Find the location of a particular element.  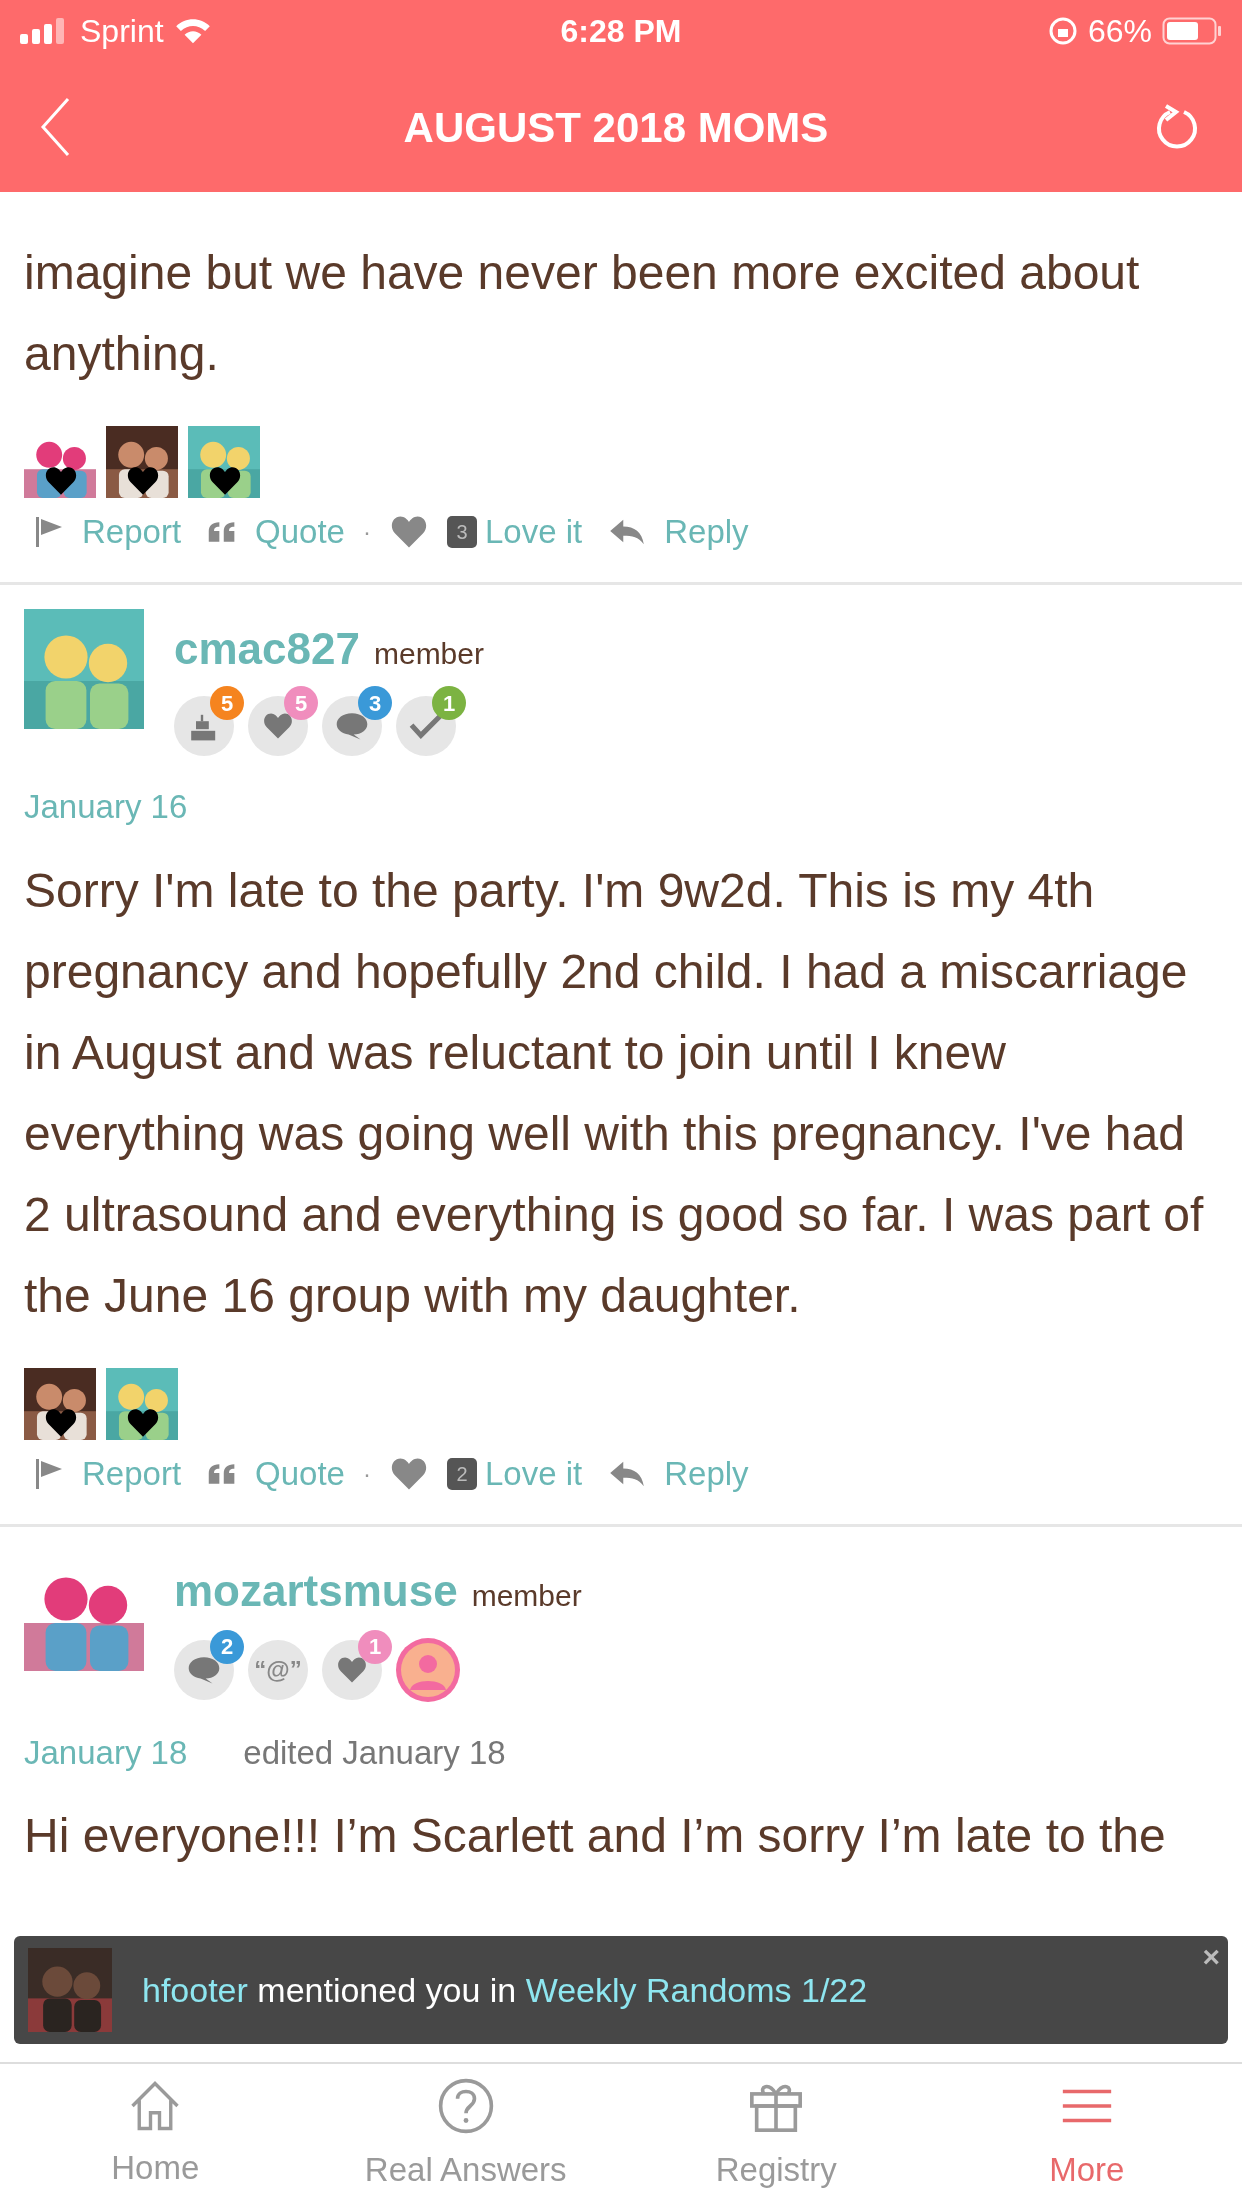

mention-toast: hfooter mentioned you in Weekly Randoms 1/22 × is located at coordinates (621, 1990).